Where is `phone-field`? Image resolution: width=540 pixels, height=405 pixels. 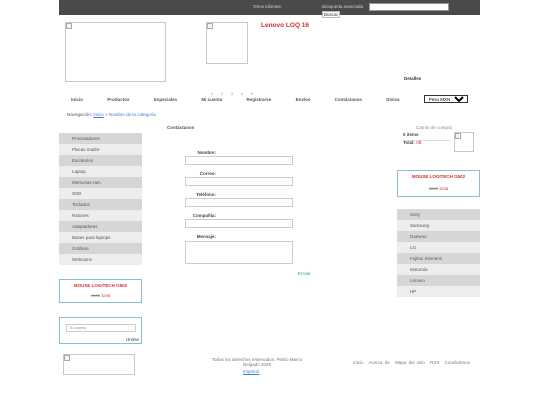
phone-field is located at coordinates (239, 202).